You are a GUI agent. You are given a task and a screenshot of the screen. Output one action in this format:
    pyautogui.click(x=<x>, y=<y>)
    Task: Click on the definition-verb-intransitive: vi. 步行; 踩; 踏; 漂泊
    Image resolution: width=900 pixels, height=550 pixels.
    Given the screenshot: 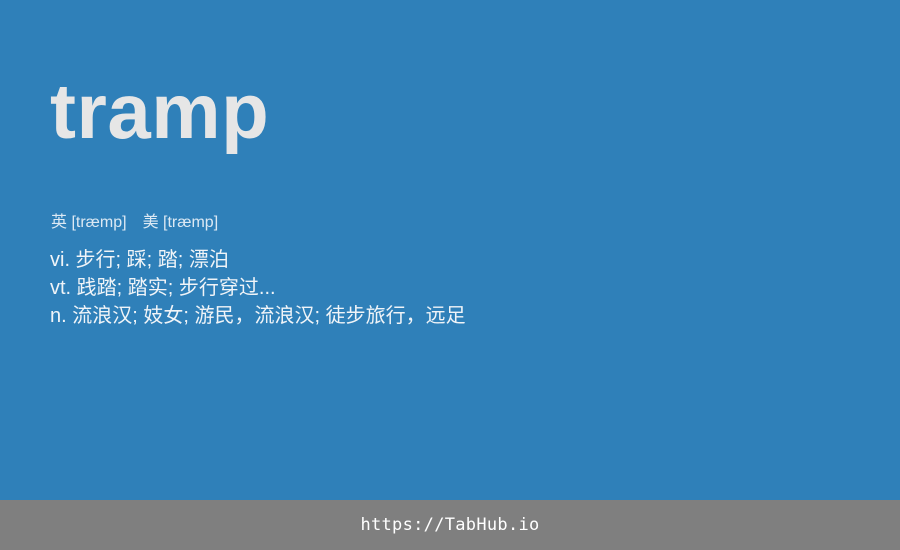 What is the action you would take?
    pyautogui.click(x=139, y=260)
    